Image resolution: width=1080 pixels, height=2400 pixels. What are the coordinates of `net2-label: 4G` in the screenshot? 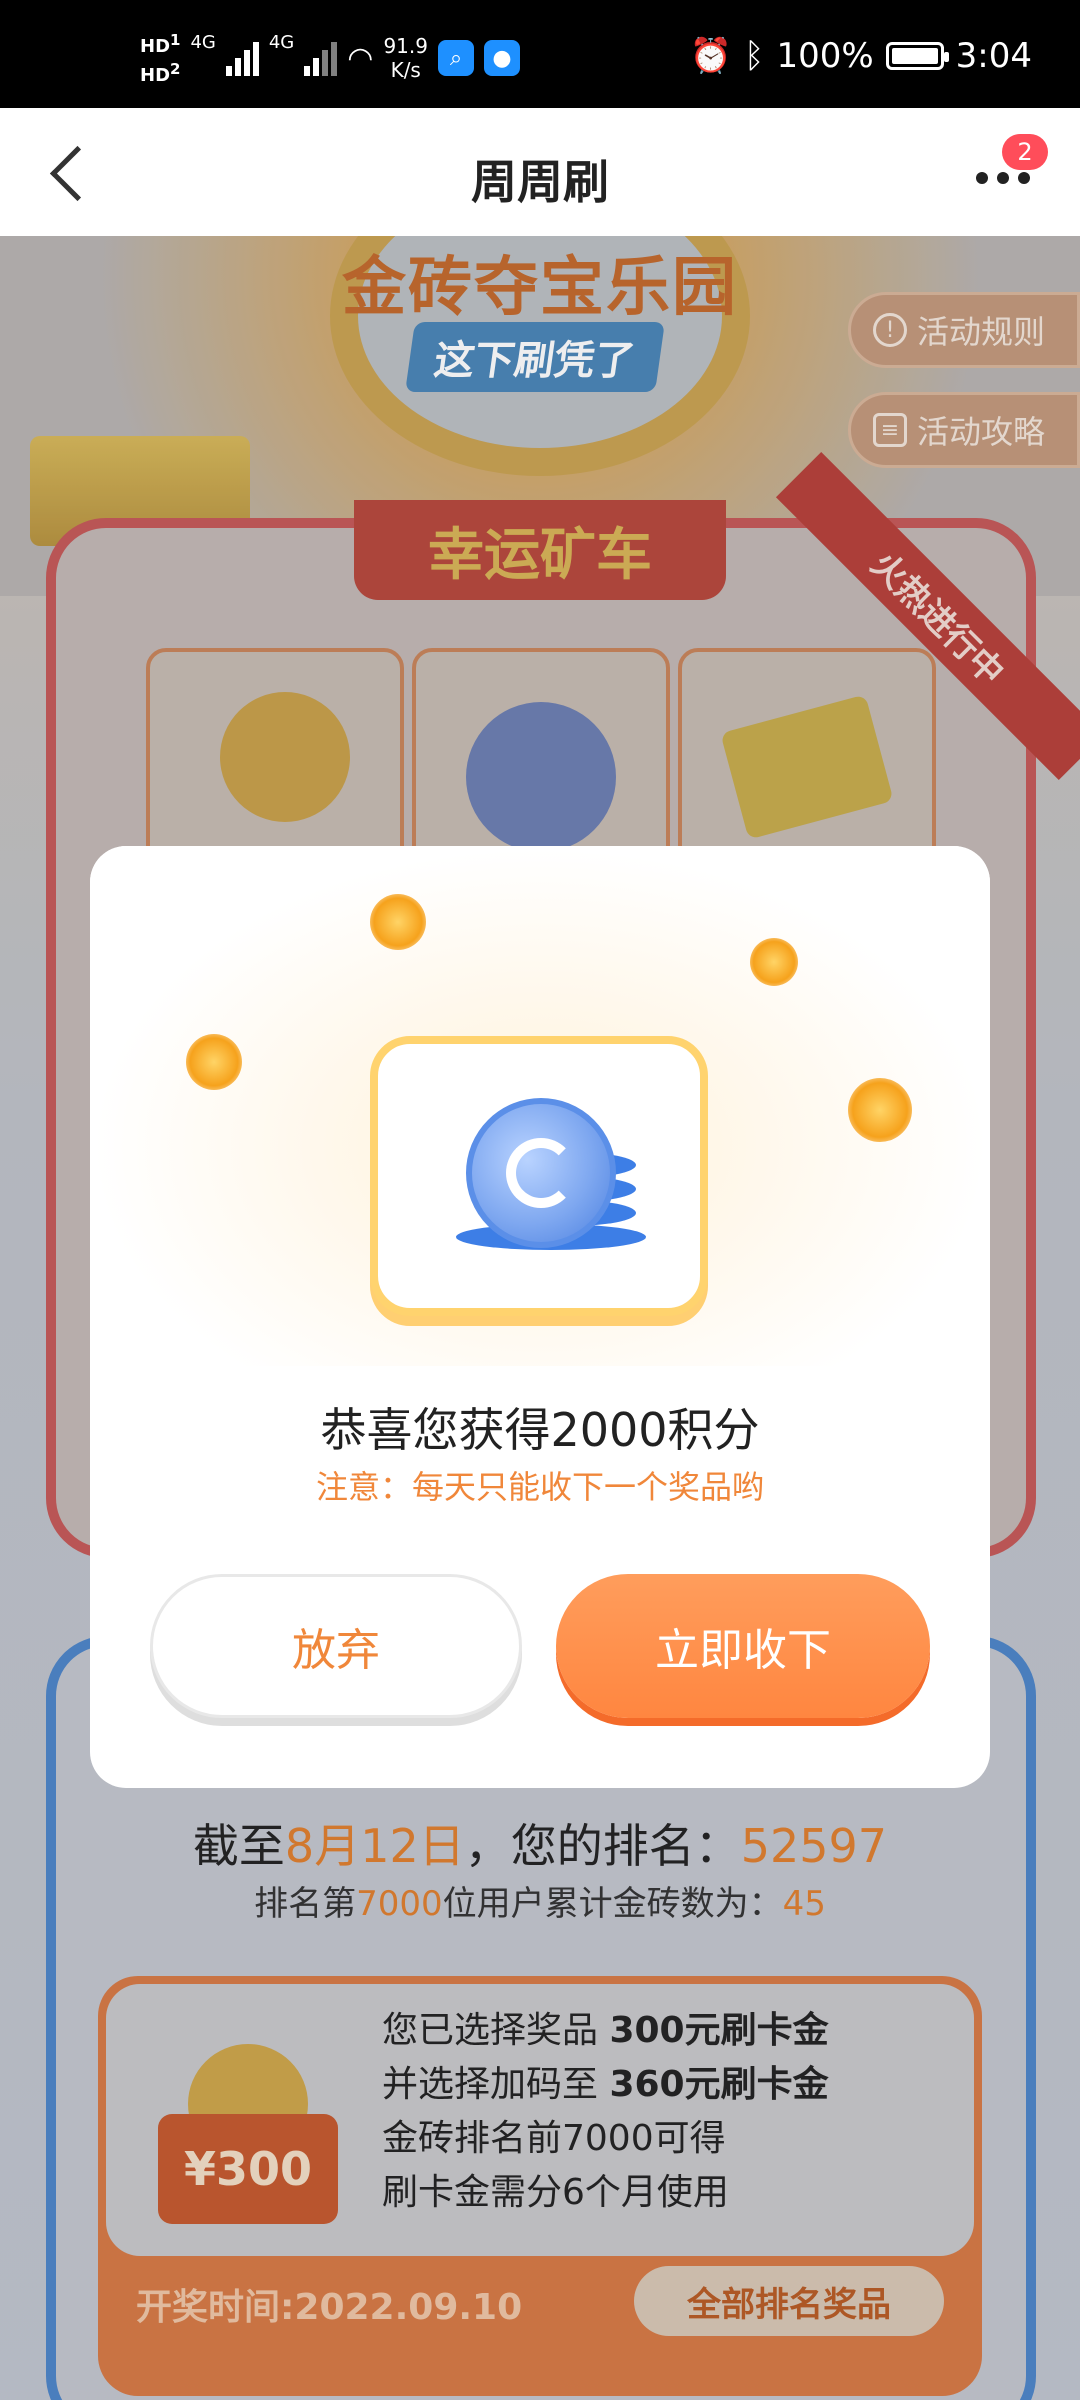 It's located at (281, 42).